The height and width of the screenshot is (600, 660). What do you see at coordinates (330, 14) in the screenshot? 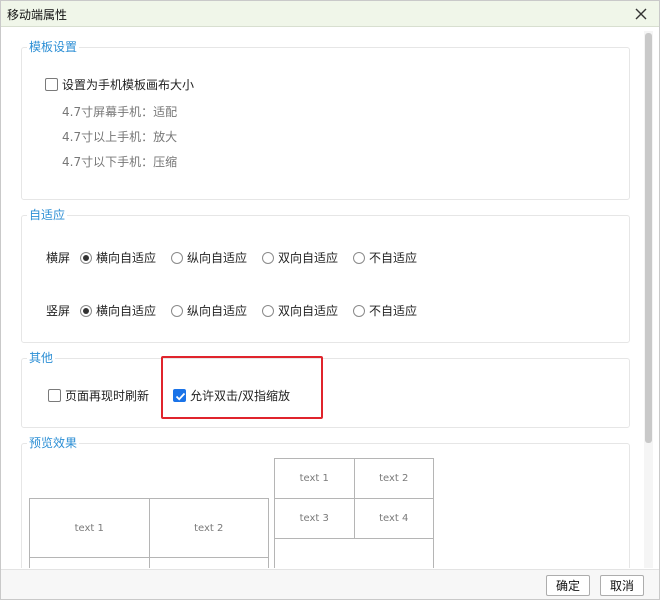
I see `title-bar: 移动端属性` at bounding box center [330, 14].